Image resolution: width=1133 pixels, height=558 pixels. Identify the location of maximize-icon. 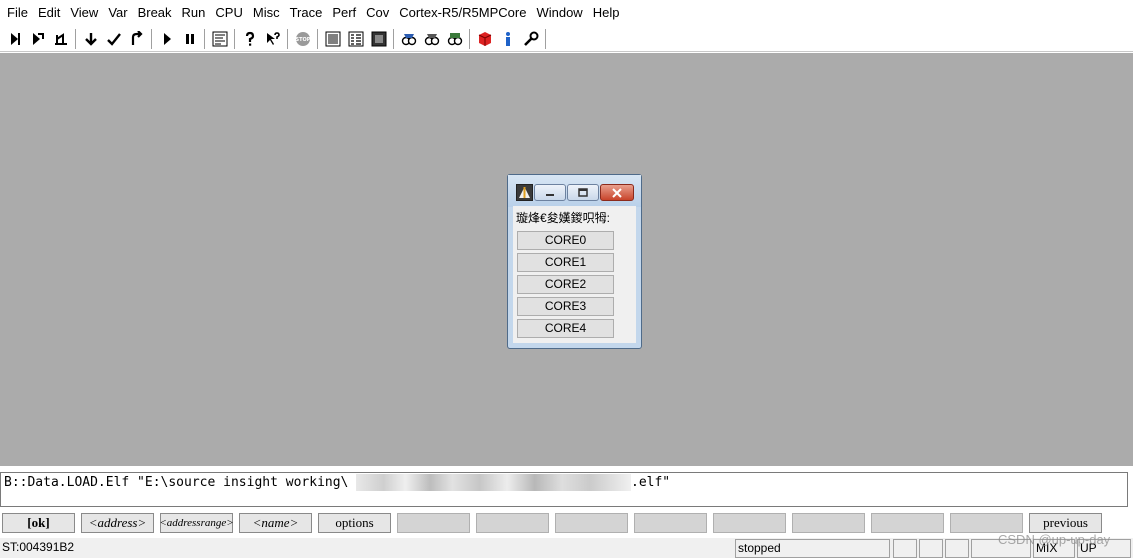
(583, 192).